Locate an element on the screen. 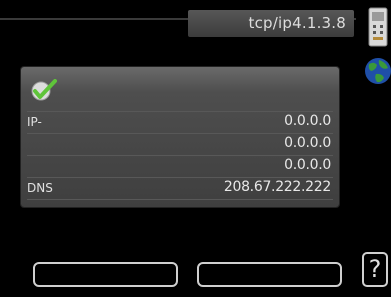 This screenshot has width=391, height=297. globe-icon is located at coordinates (378, 71).